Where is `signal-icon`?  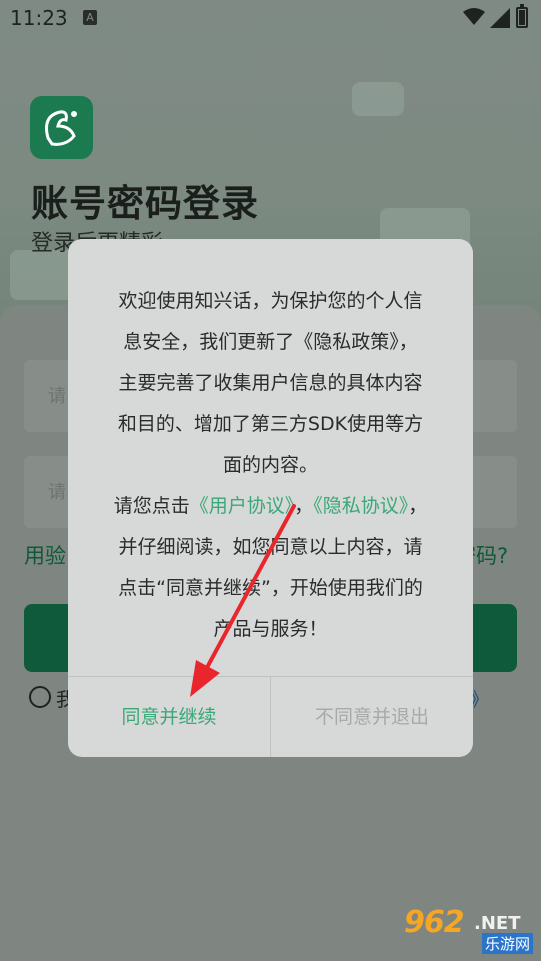 signal-icon is located at coordinates (500, 18).